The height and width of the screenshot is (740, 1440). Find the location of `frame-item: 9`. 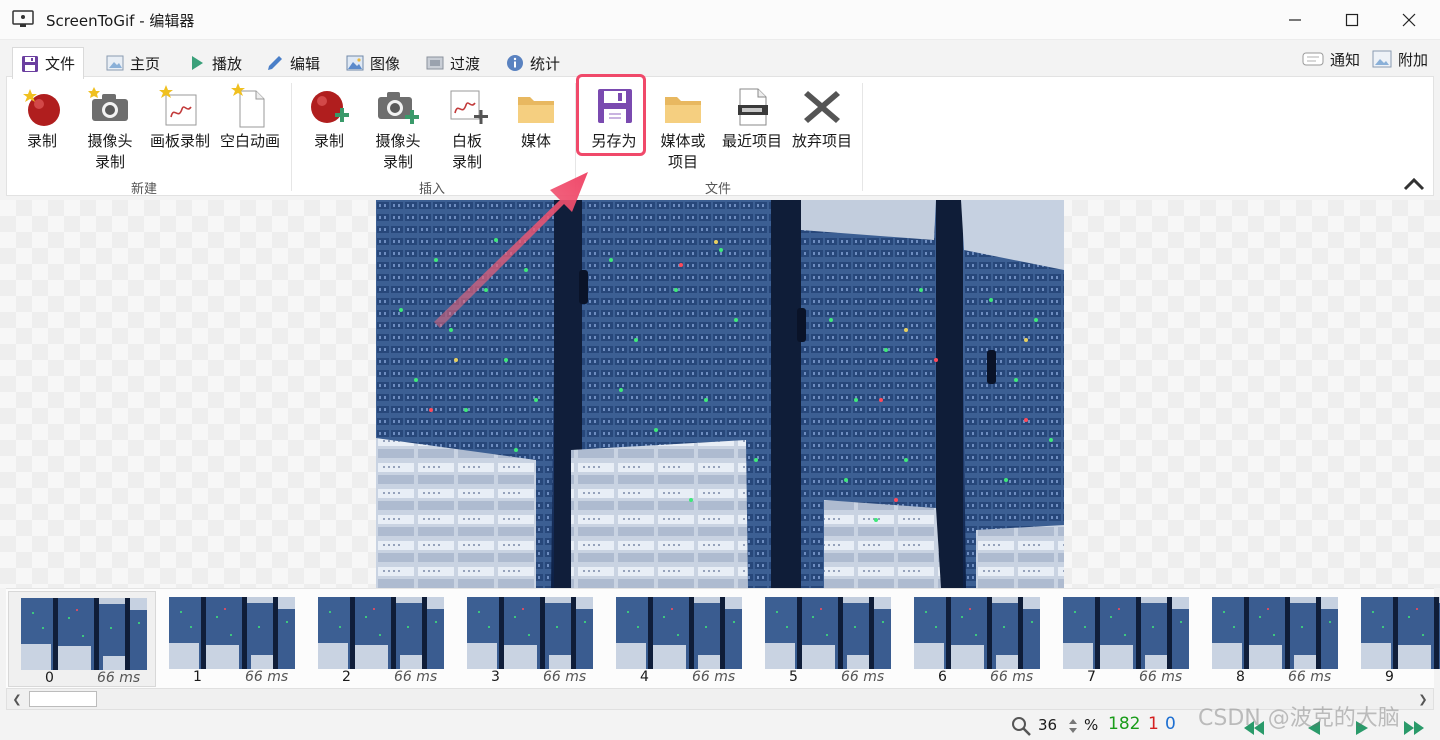

frame-item: 9 is located at coordinates (1394, 639).